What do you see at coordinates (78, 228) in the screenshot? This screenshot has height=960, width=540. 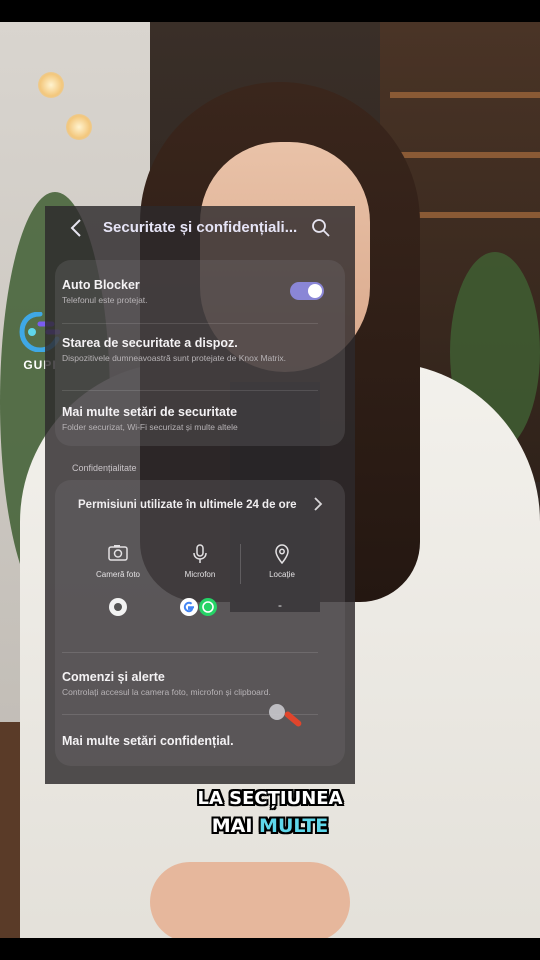 I see `chevron-left-icon` at bounding box center [78, 228].